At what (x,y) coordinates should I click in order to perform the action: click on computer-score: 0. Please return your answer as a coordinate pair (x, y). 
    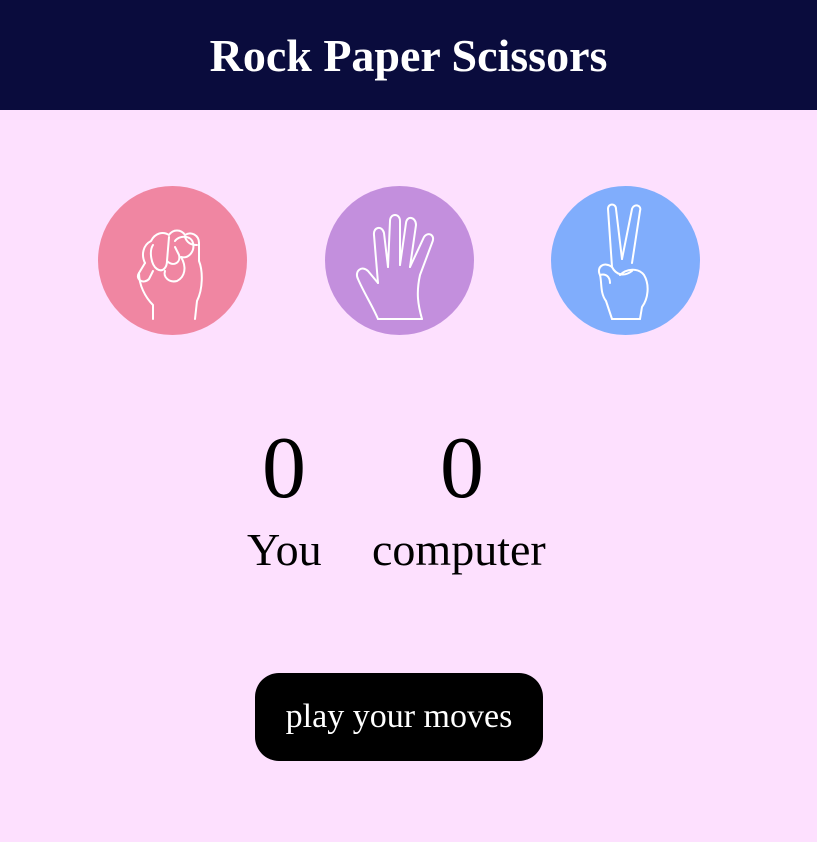
    Looking at the image, I should click on (462, 468).